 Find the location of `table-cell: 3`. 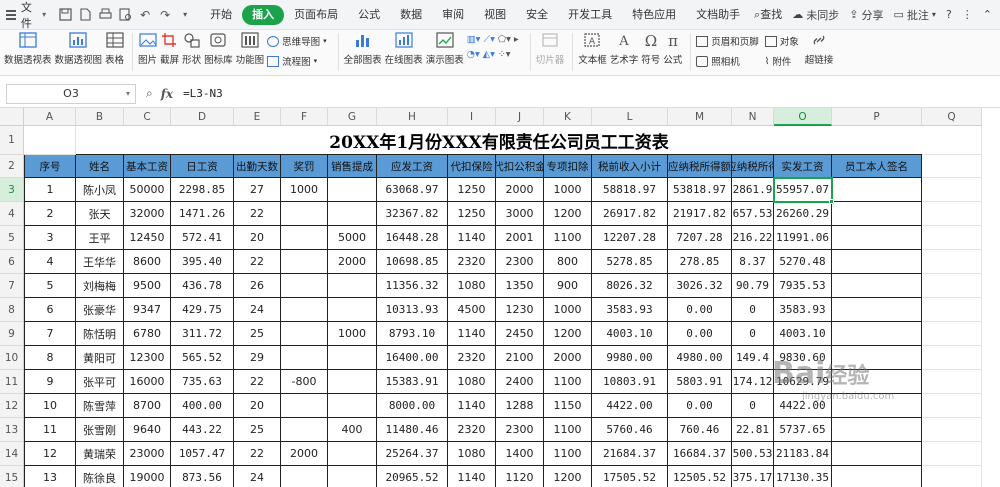

table-cell: 3 is located at coordinates (50, 238).